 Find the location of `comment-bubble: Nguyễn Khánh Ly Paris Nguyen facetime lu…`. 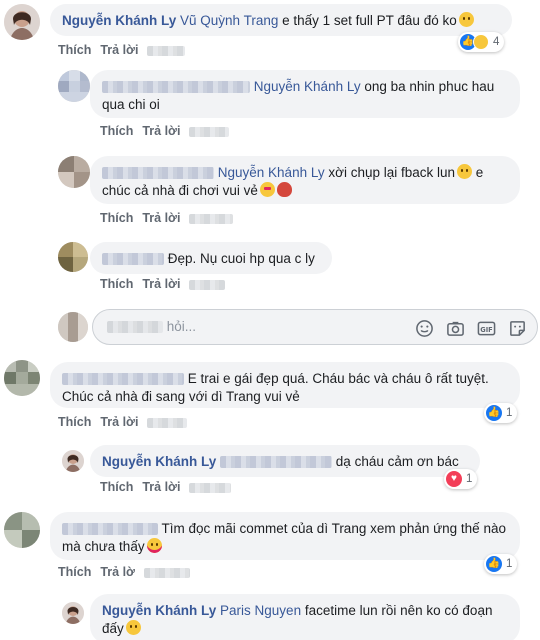

comment-bubble: Nguyễn Khánh Ly Paris Nguyen facetime lu… is located at coordinates (305, 617).